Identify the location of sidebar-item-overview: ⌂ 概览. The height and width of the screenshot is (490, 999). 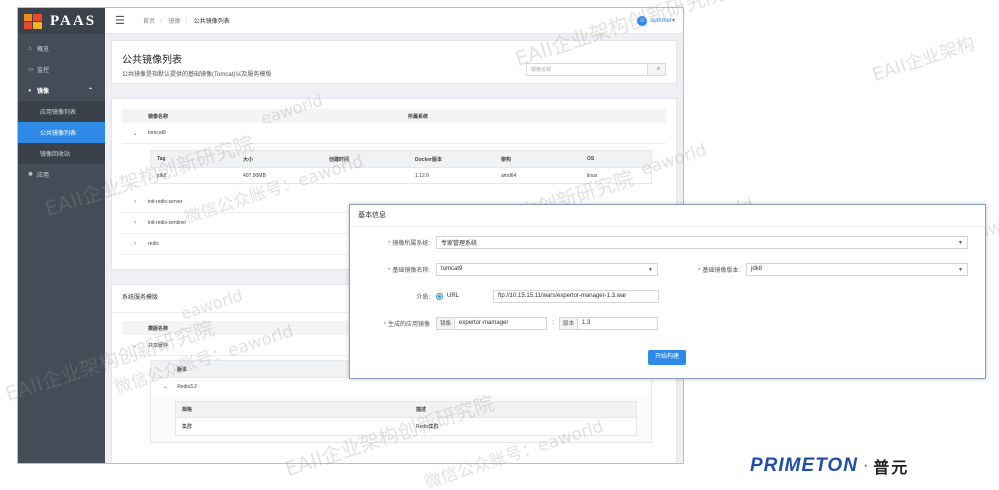
(61, 48).